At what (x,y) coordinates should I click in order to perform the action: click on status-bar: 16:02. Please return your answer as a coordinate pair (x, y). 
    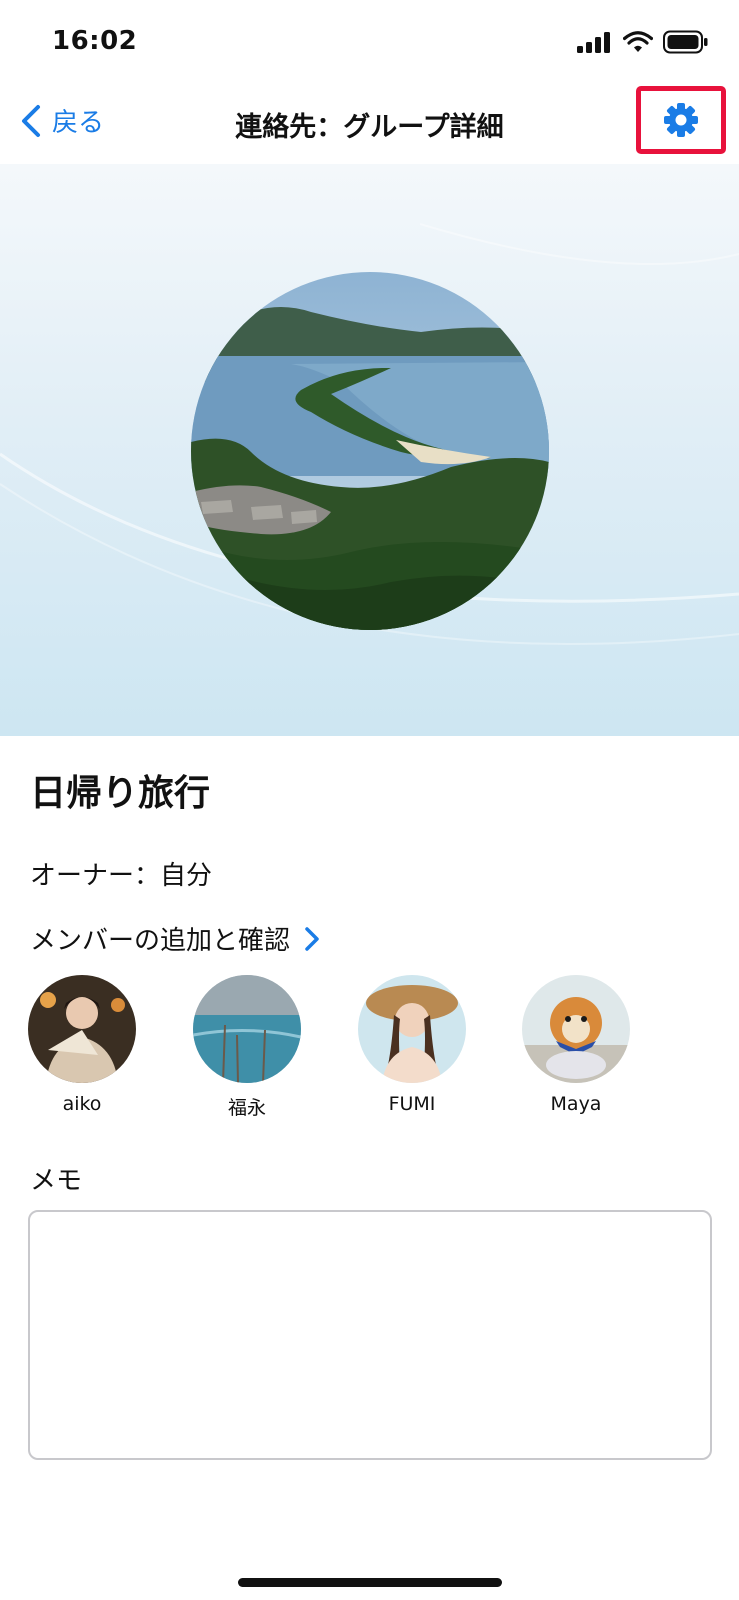
    Looking at the image, I should click on (369, 40).